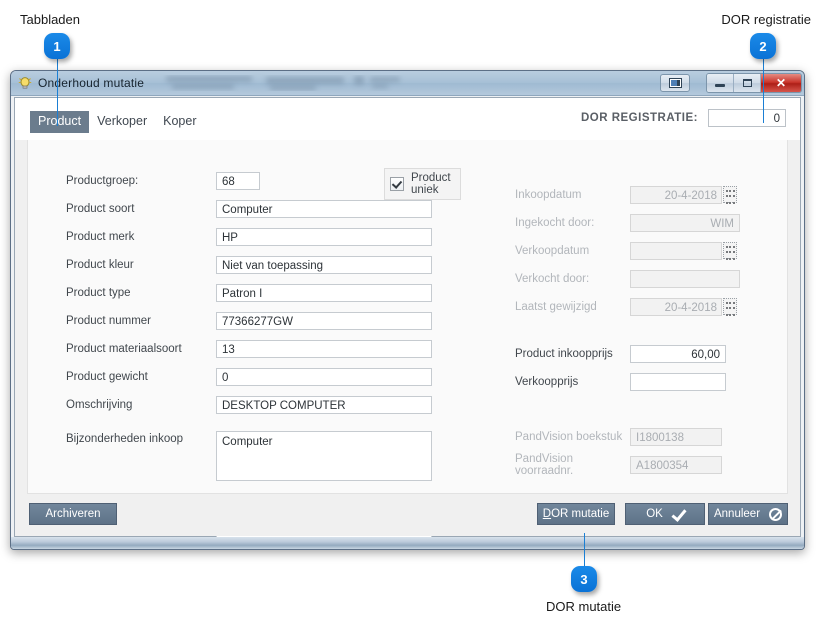 This screenshot has width=823, height=630. Describe the element at coordinates (569, 436) in the screenshot. I see `field-pandvision-boekstuk-label: PandVision boekstuk` at that location.